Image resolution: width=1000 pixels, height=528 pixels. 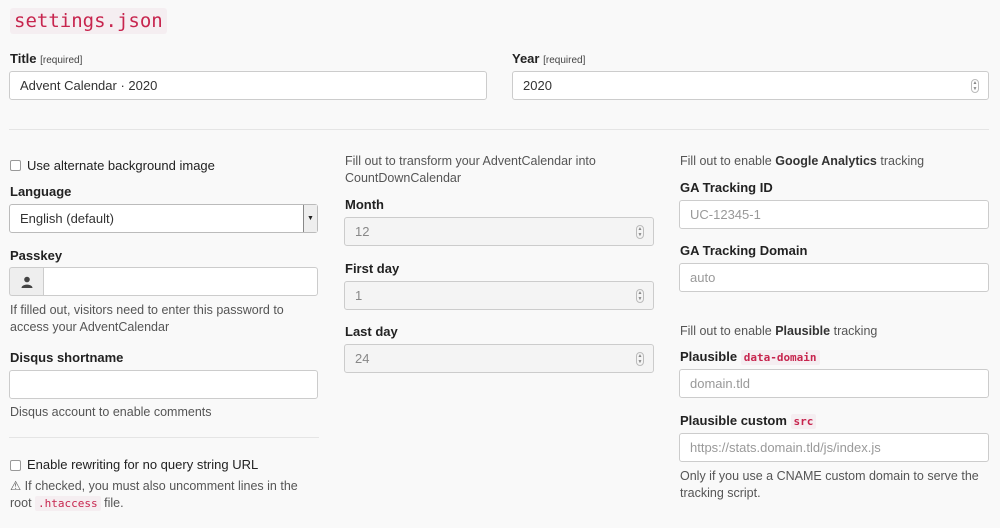 What do you see at coordinates (834, 383) in the screenshot?
I see `plausible-domain-input: domain.tld` at bounding box center [834, 383].